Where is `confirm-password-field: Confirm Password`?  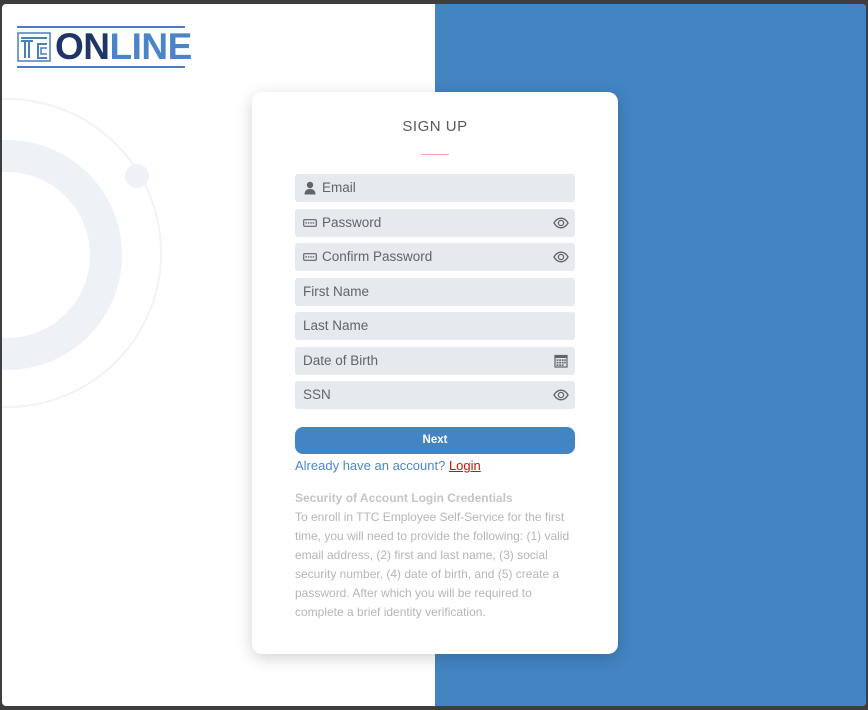 confirm-password-field: Confirm Password is located at coordinates (435, 257).